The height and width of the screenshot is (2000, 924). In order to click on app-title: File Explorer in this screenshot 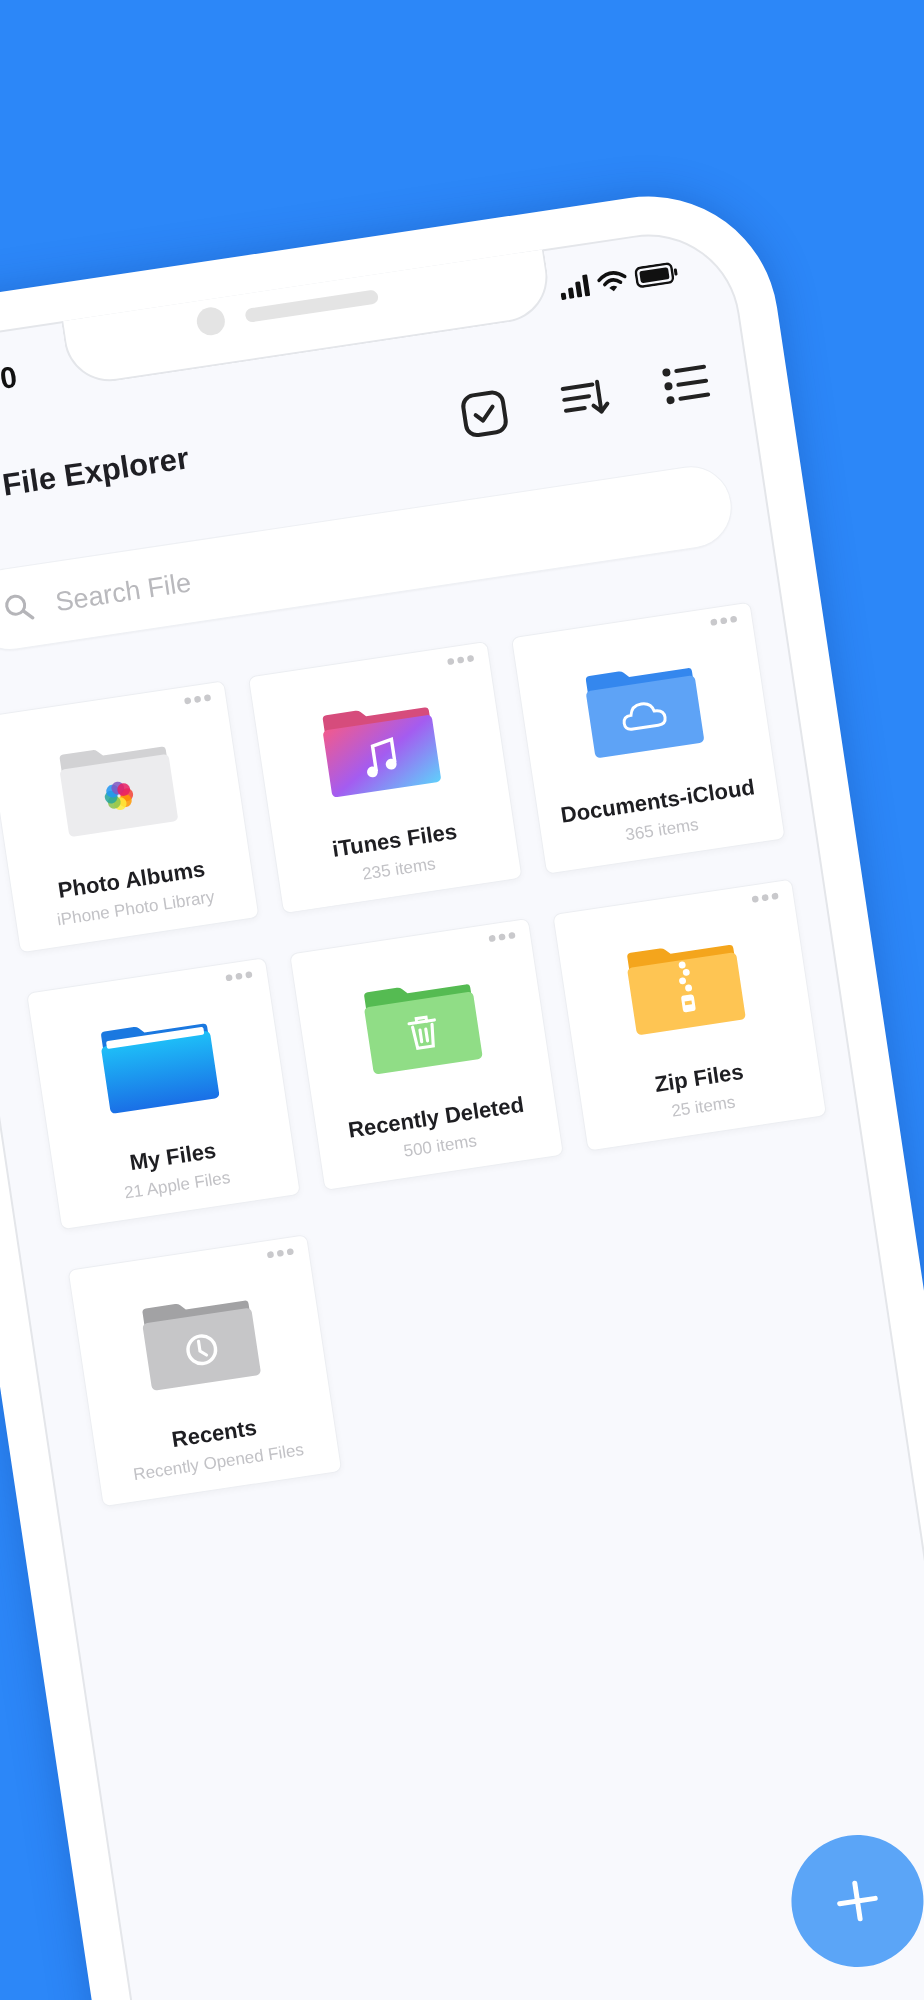, I will do `click(96, 472)`.